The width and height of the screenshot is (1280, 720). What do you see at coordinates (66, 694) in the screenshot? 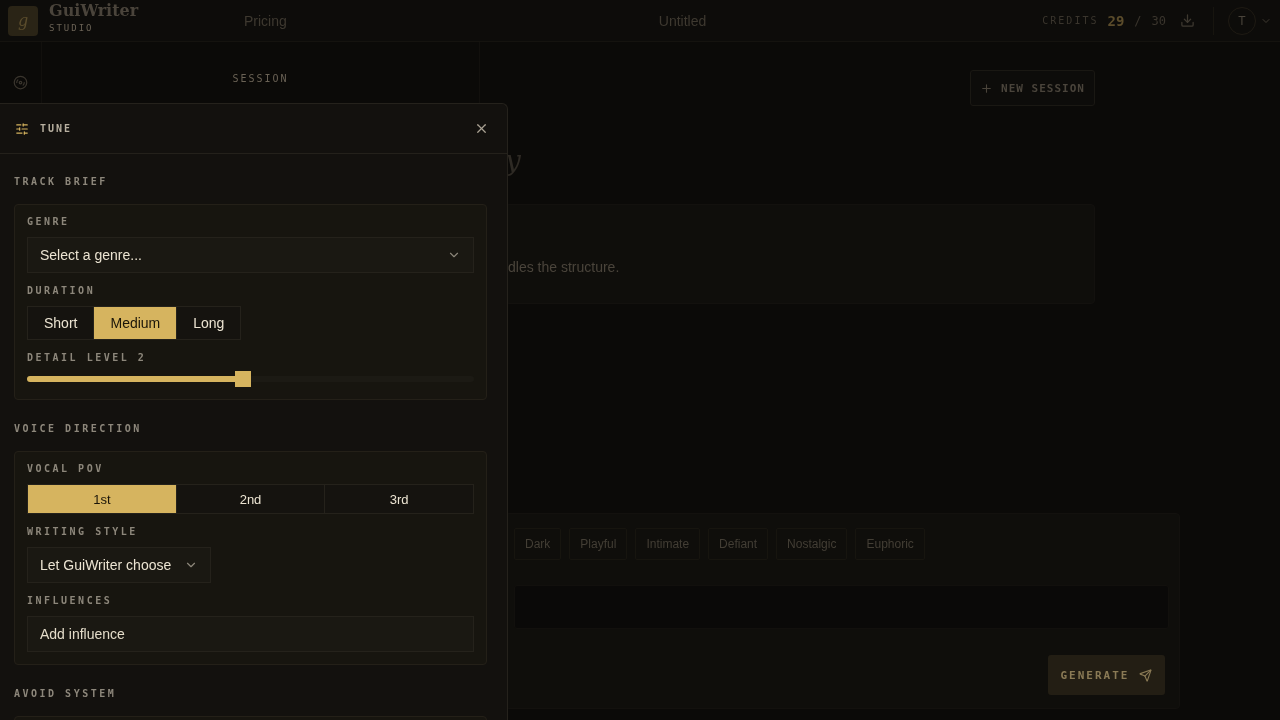
I see `section-title: AVOID SYSTEM` at bounding box center [66, 694].